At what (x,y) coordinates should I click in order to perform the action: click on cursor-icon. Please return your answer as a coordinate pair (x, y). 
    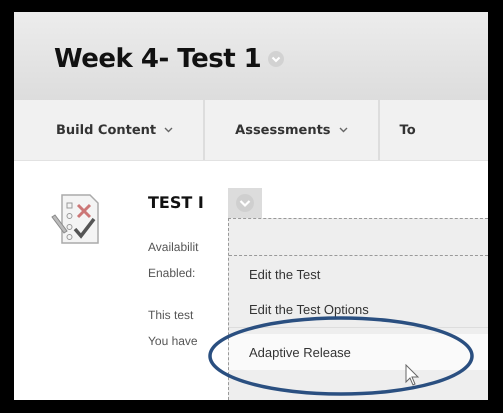
    Looking at the image, I should click on (413, 375).